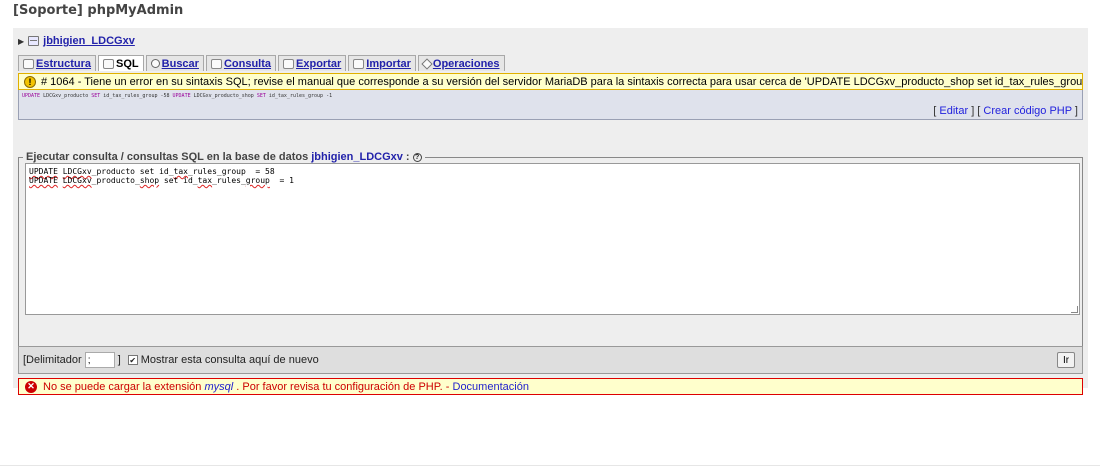 The width and height of the screenshot is (1100, 471). Describe the element at coordinates (21, 41) in the screenshot. I see `expand-triangle-icon: ▶` at that location.